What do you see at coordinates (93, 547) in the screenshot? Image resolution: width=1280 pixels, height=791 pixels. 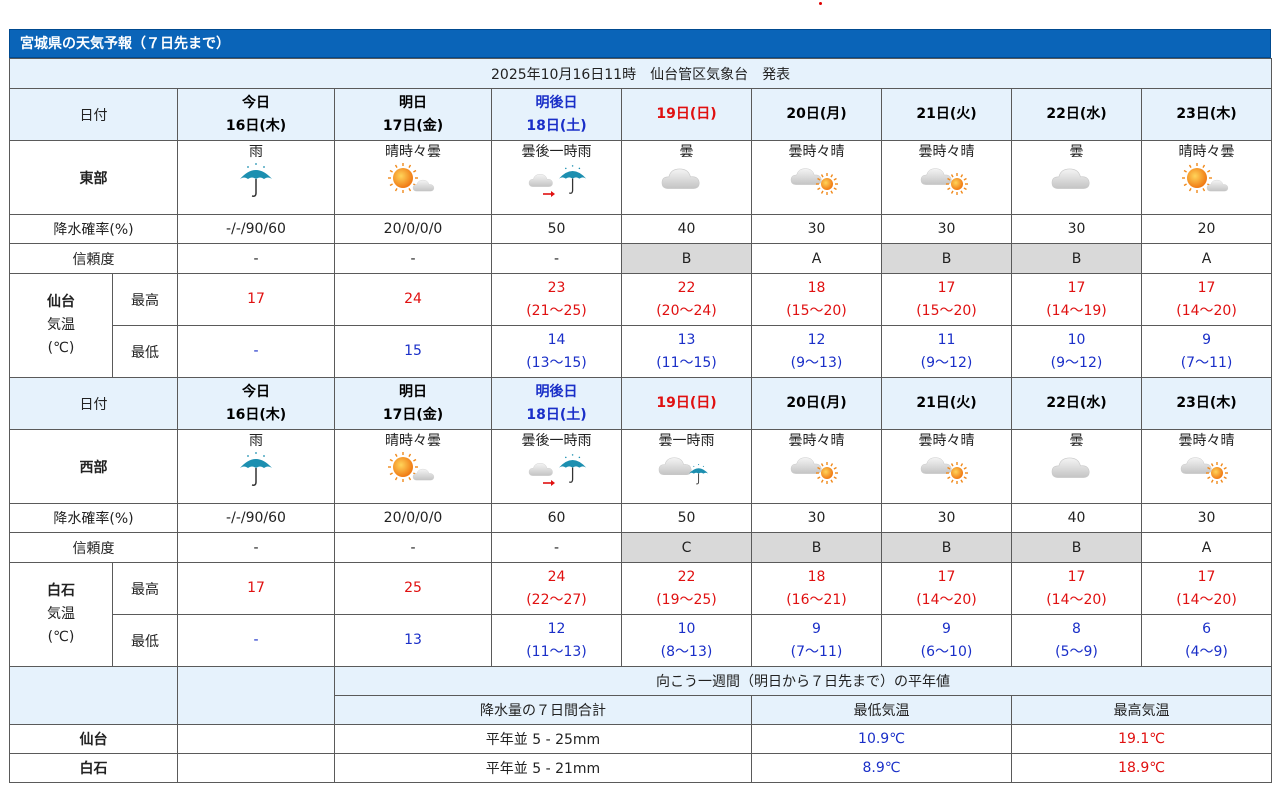 I see `reliability-label: 信頼度` at bounding box center [93, 547].